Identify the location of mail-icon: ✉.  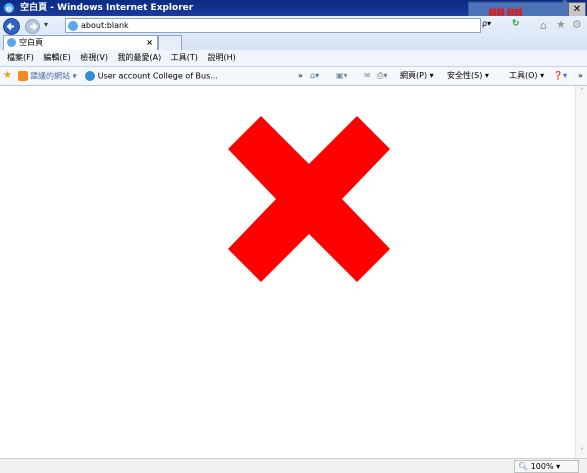
(367, 76).